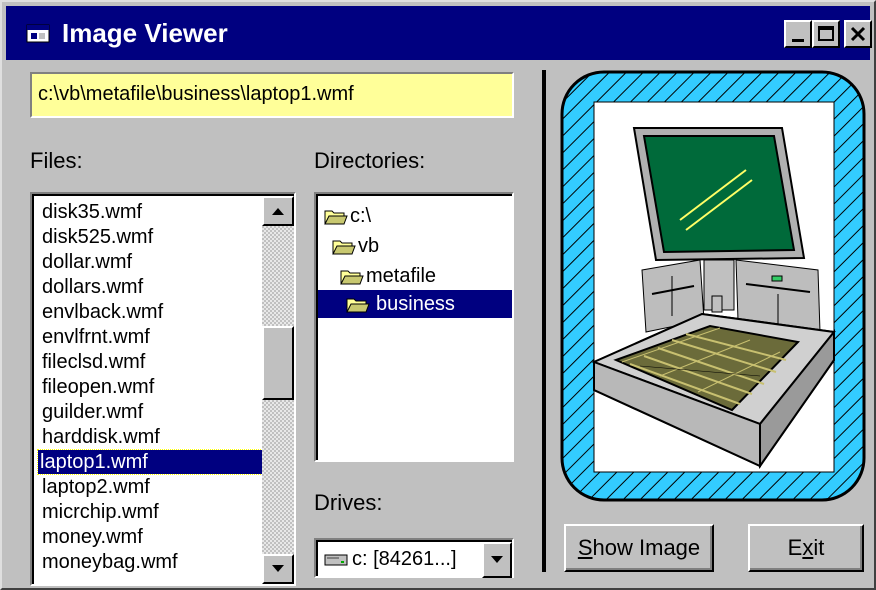 This screenshot has height=590, width=876. I want to click on title-bar: Image Viewer, so click(439, 33).